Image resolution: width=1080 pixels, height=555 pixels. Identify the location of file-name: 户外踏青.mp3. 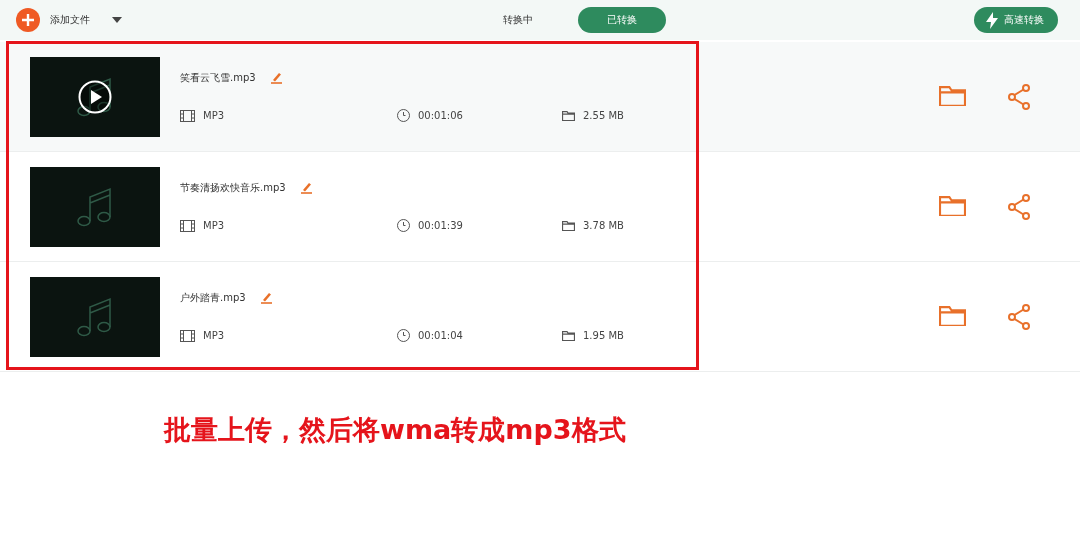
(213, 298).